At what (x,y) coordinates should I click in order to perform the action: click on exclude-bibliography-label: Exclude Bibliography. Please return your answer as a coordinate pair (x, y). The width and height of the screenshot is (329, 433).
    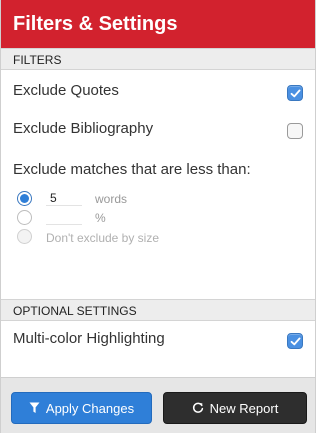
    Looking at the image, I should click on (83, 128).